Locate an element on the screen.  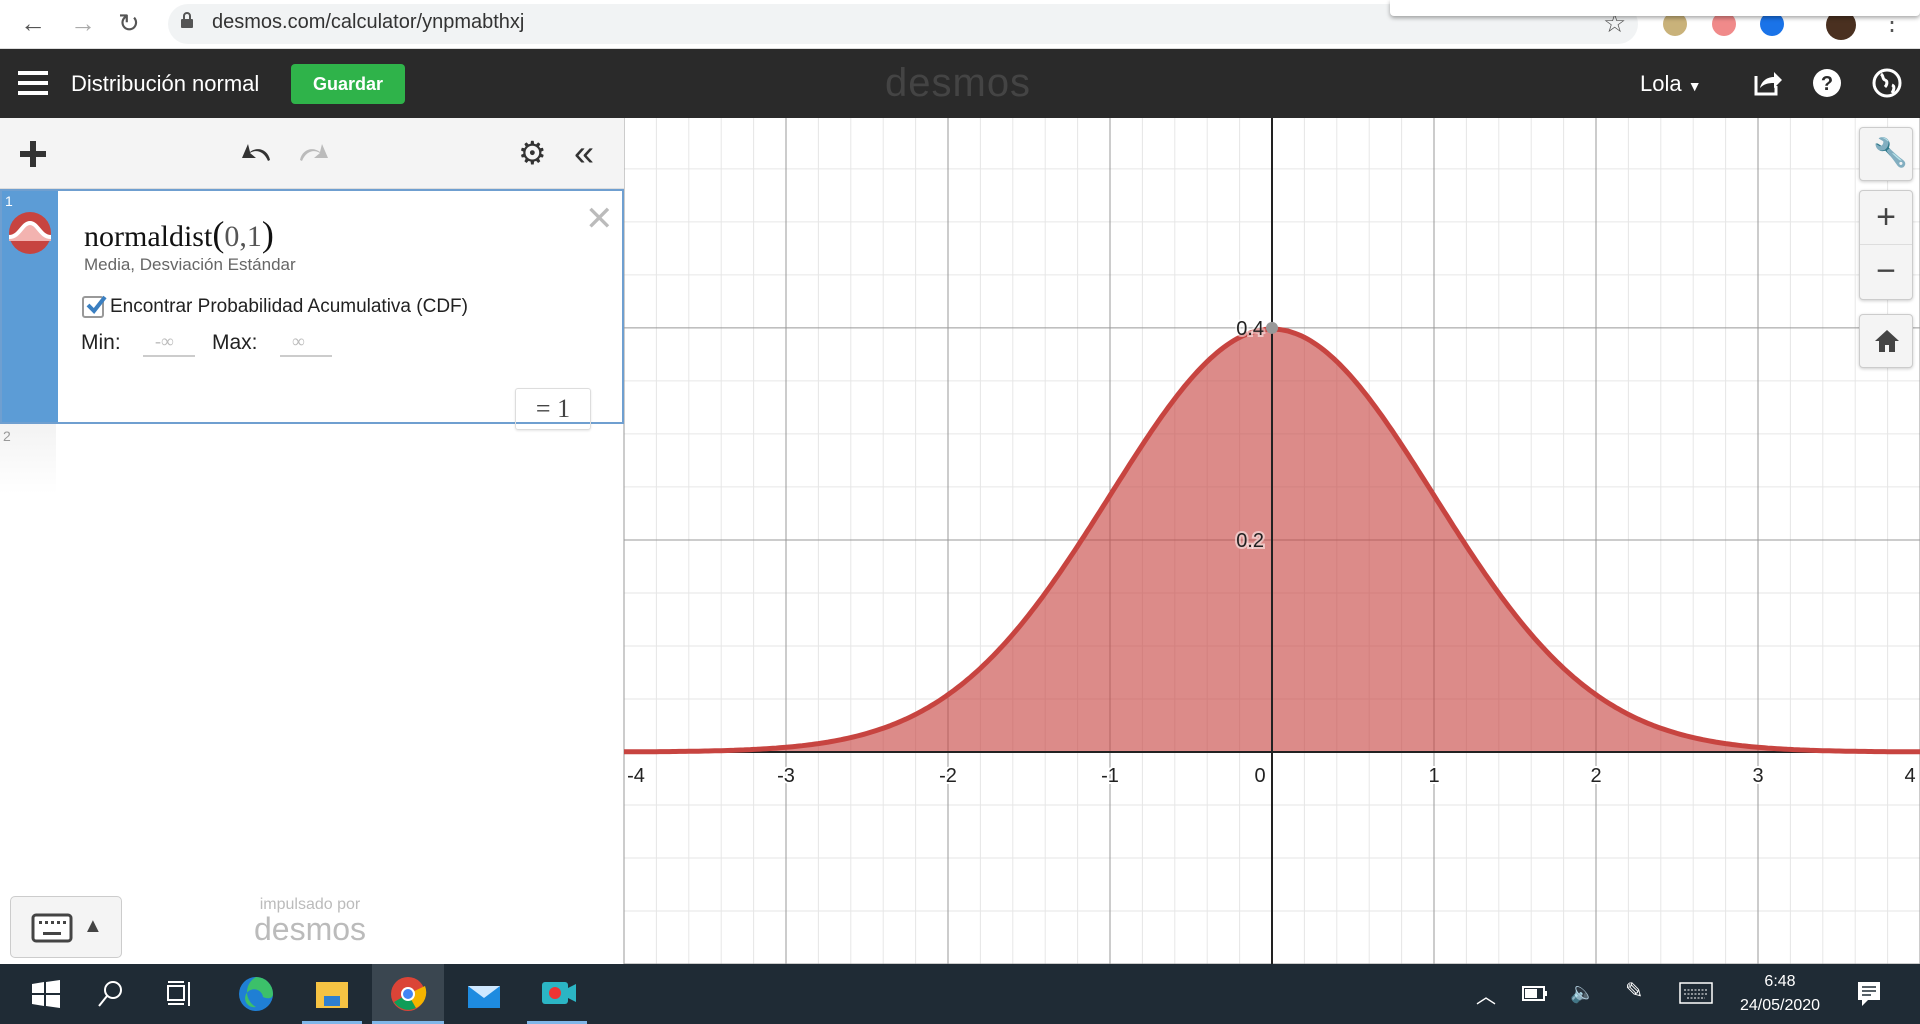
graph-settings-button: 🔧 is located at coordinates (1886, 154).